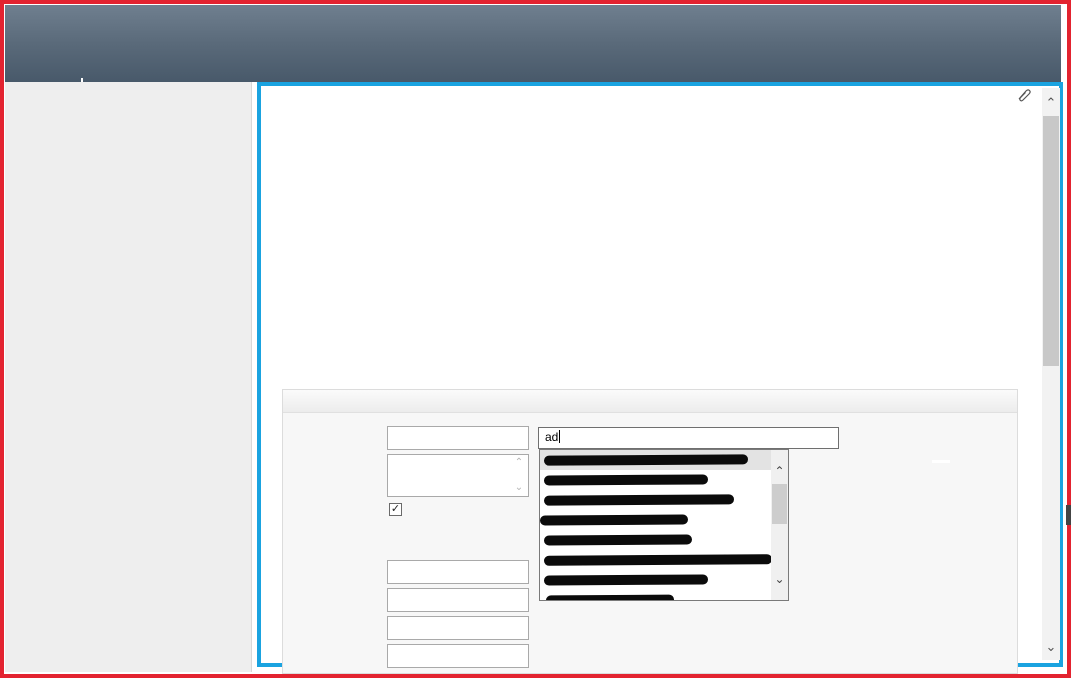  I want to click on multiline-field: ⌃ ⌄, so click(458, 475).